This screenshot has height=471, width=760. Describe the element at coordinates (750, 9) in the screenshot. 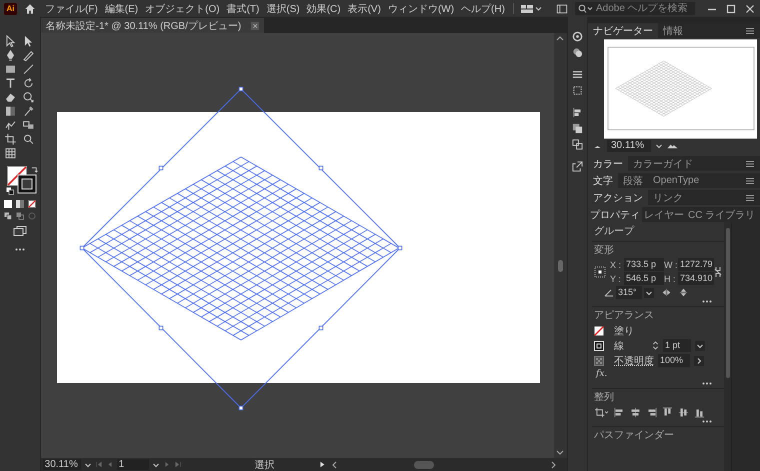

I see `close-icon` at that location.